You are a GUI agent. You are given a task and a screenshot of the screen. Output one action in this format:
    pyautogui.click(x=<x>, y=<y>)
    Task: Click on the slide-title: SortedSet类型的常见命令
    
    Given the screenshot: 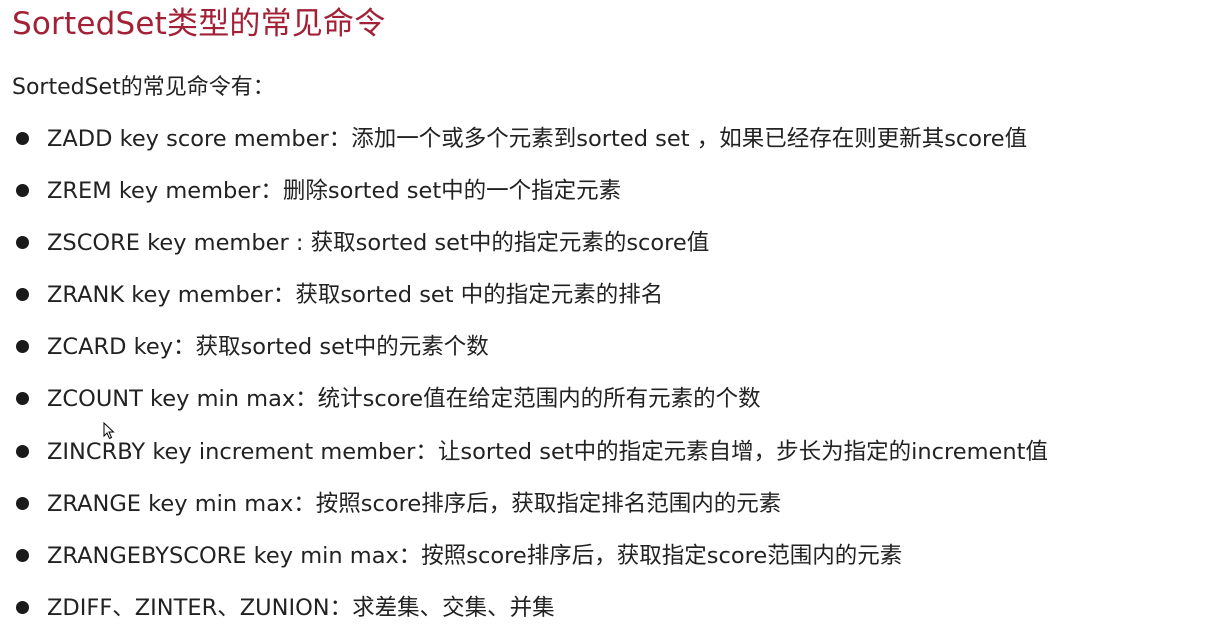 What is the action you would take?
    pyautogui.click(x=199, y=24)
    